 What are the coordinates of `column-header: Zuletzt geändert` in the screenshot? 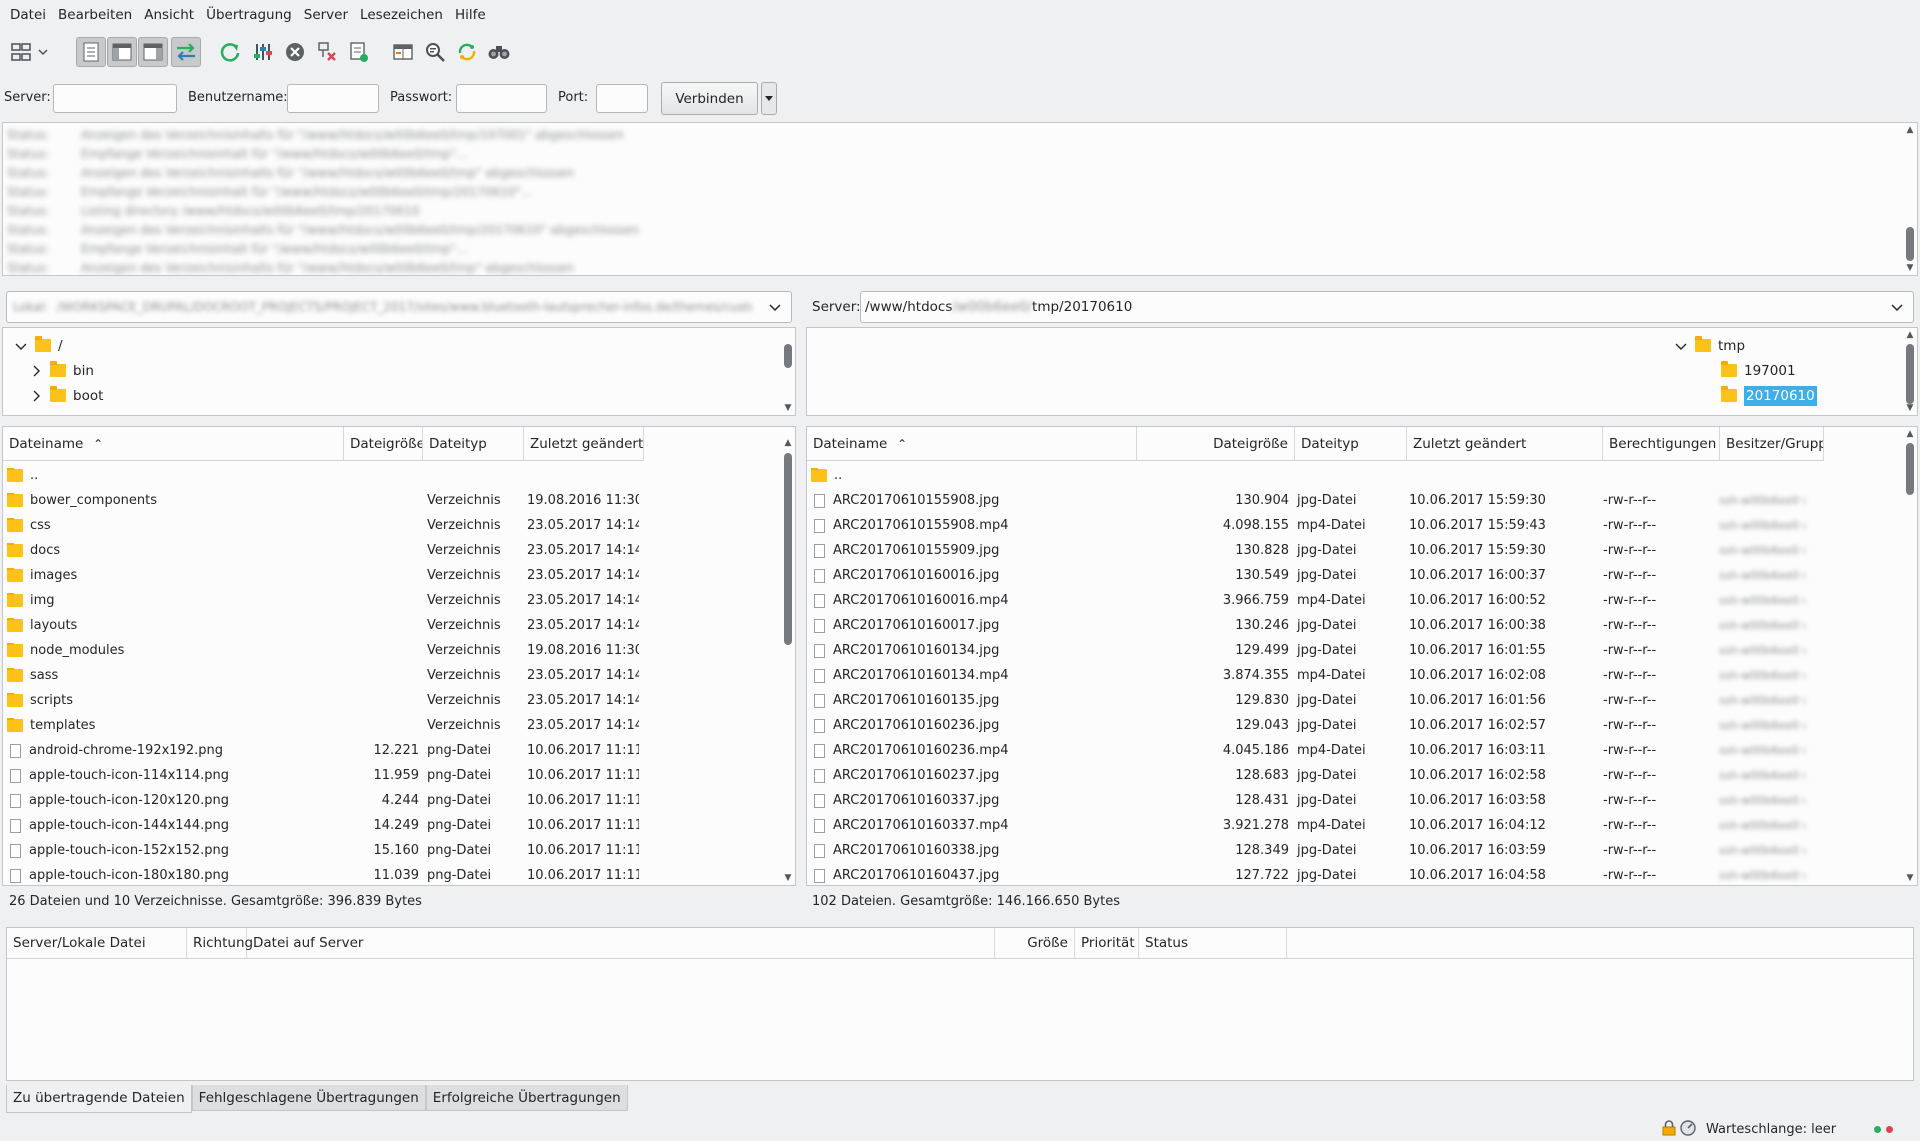 It's located at (1505, 444).